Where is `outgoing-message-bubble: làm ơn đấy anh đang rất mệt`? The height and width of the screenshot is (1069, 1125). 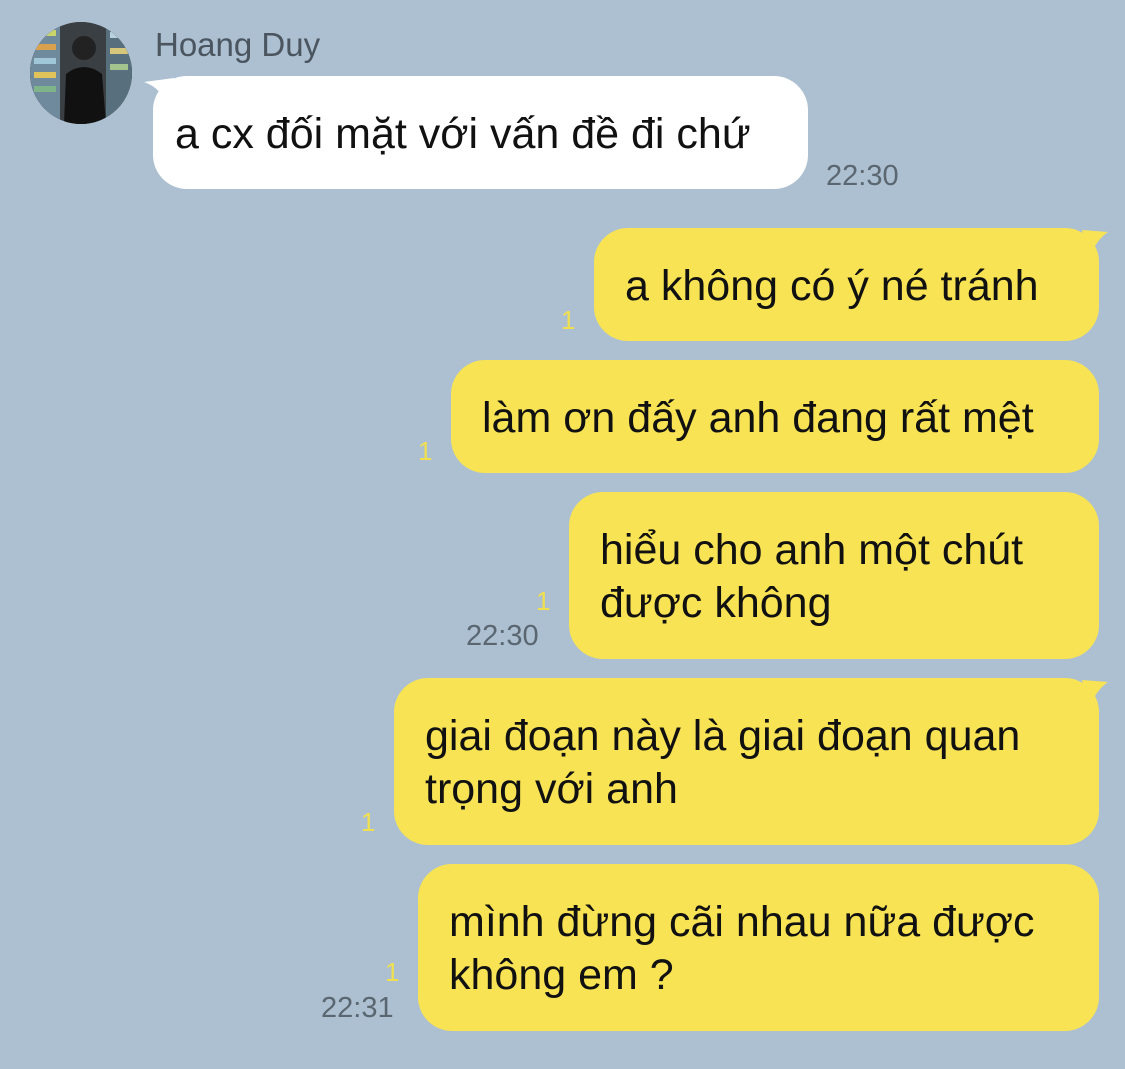 outgoing-message-bubble: làm ơn đấy anh đang rất mệt is located at coordinates (775, 416).